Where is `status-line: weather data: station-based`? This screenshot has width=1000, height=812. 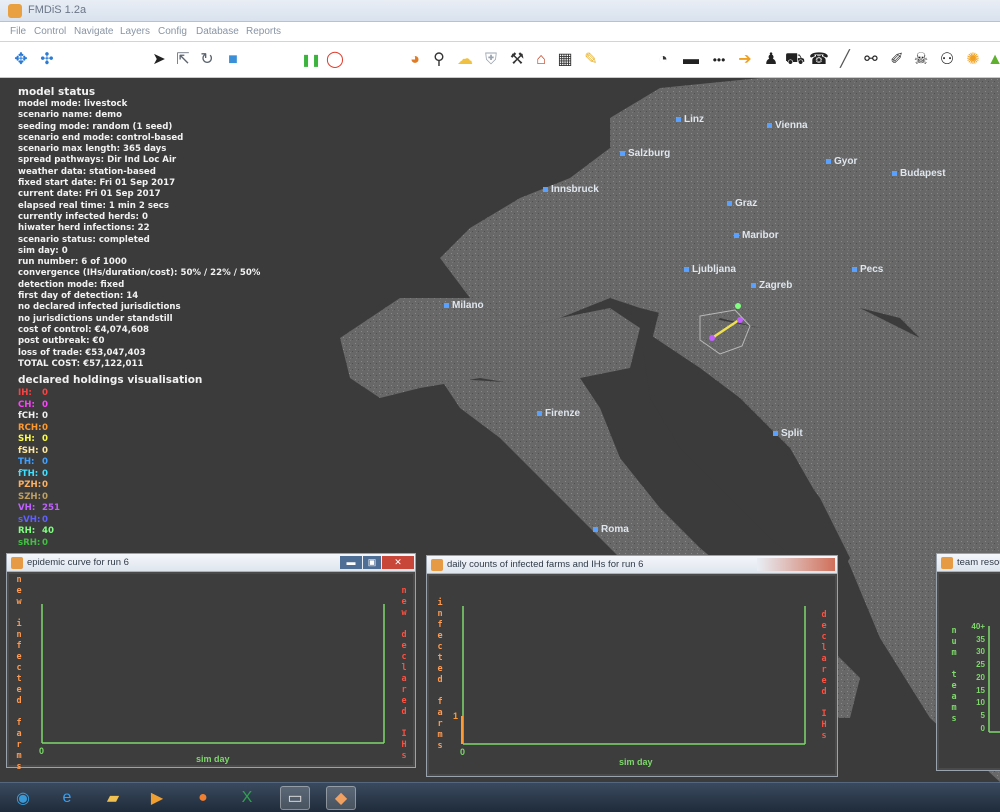 status-line: weather data: station-based is located at coordinates (87, 171).